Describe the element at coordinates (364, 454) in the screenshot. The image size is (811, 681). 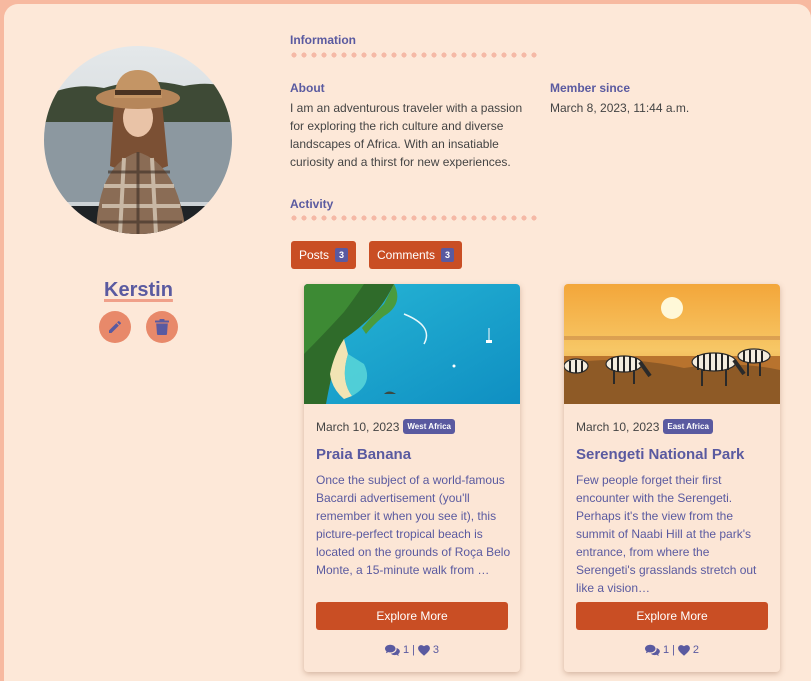
I see `post-title: Praia Banana` at that location.